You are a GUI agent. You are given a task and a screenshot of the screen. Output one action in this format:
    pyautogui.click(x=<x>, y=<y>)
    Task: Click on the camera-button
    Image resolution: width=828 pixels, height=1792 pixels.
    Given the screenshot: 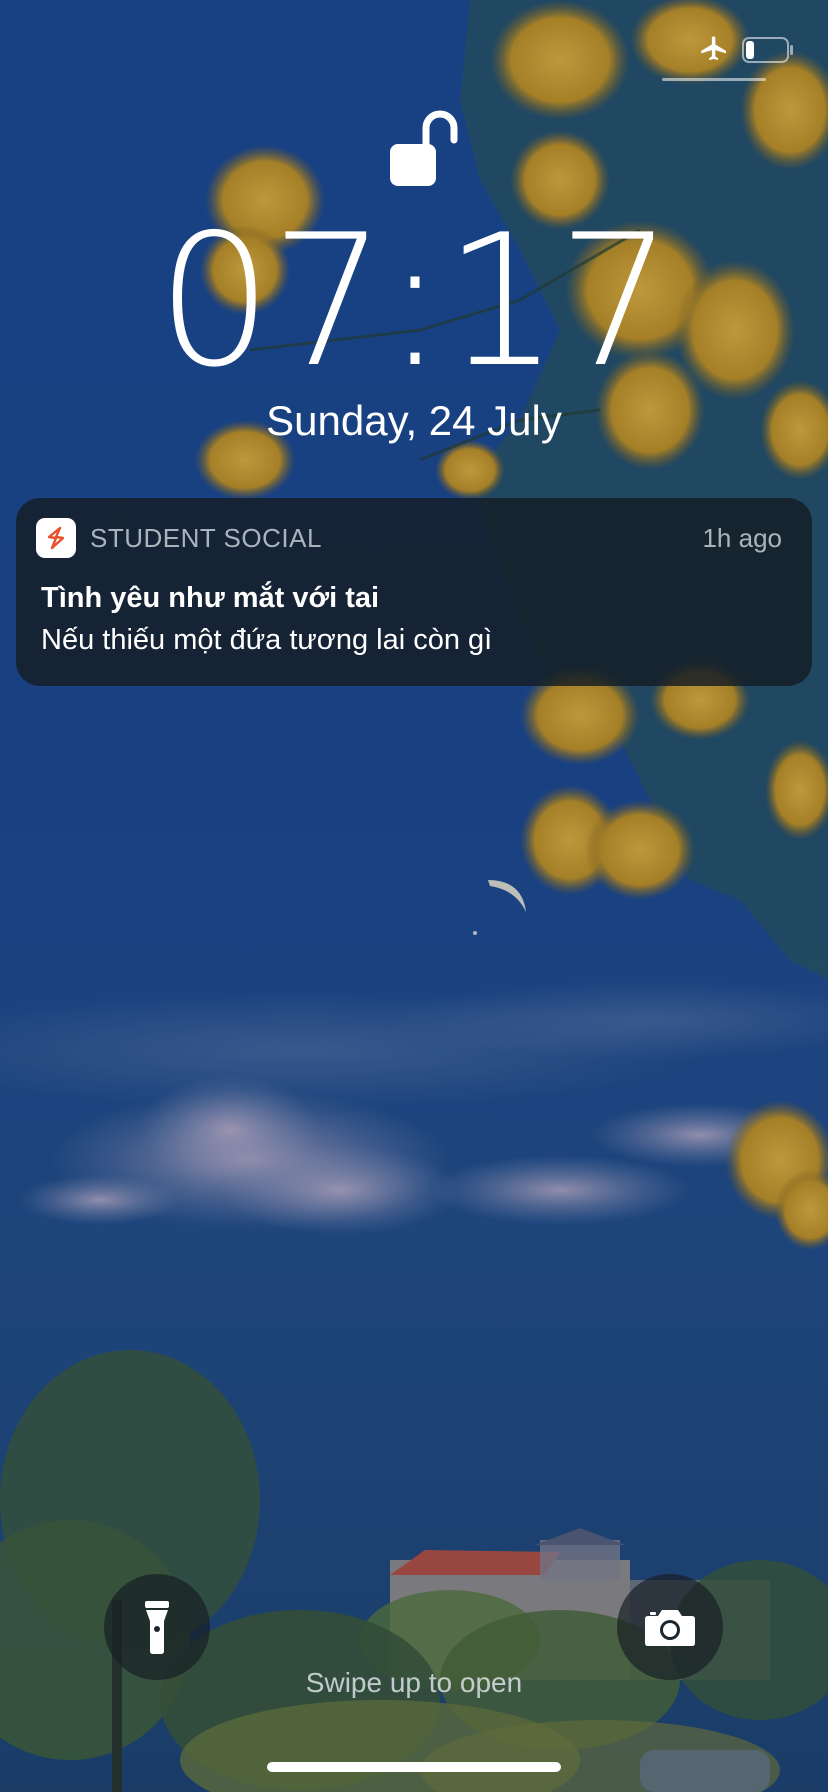 What is the action you would take?
    pyautogui.click(x=670, y=1627)
    